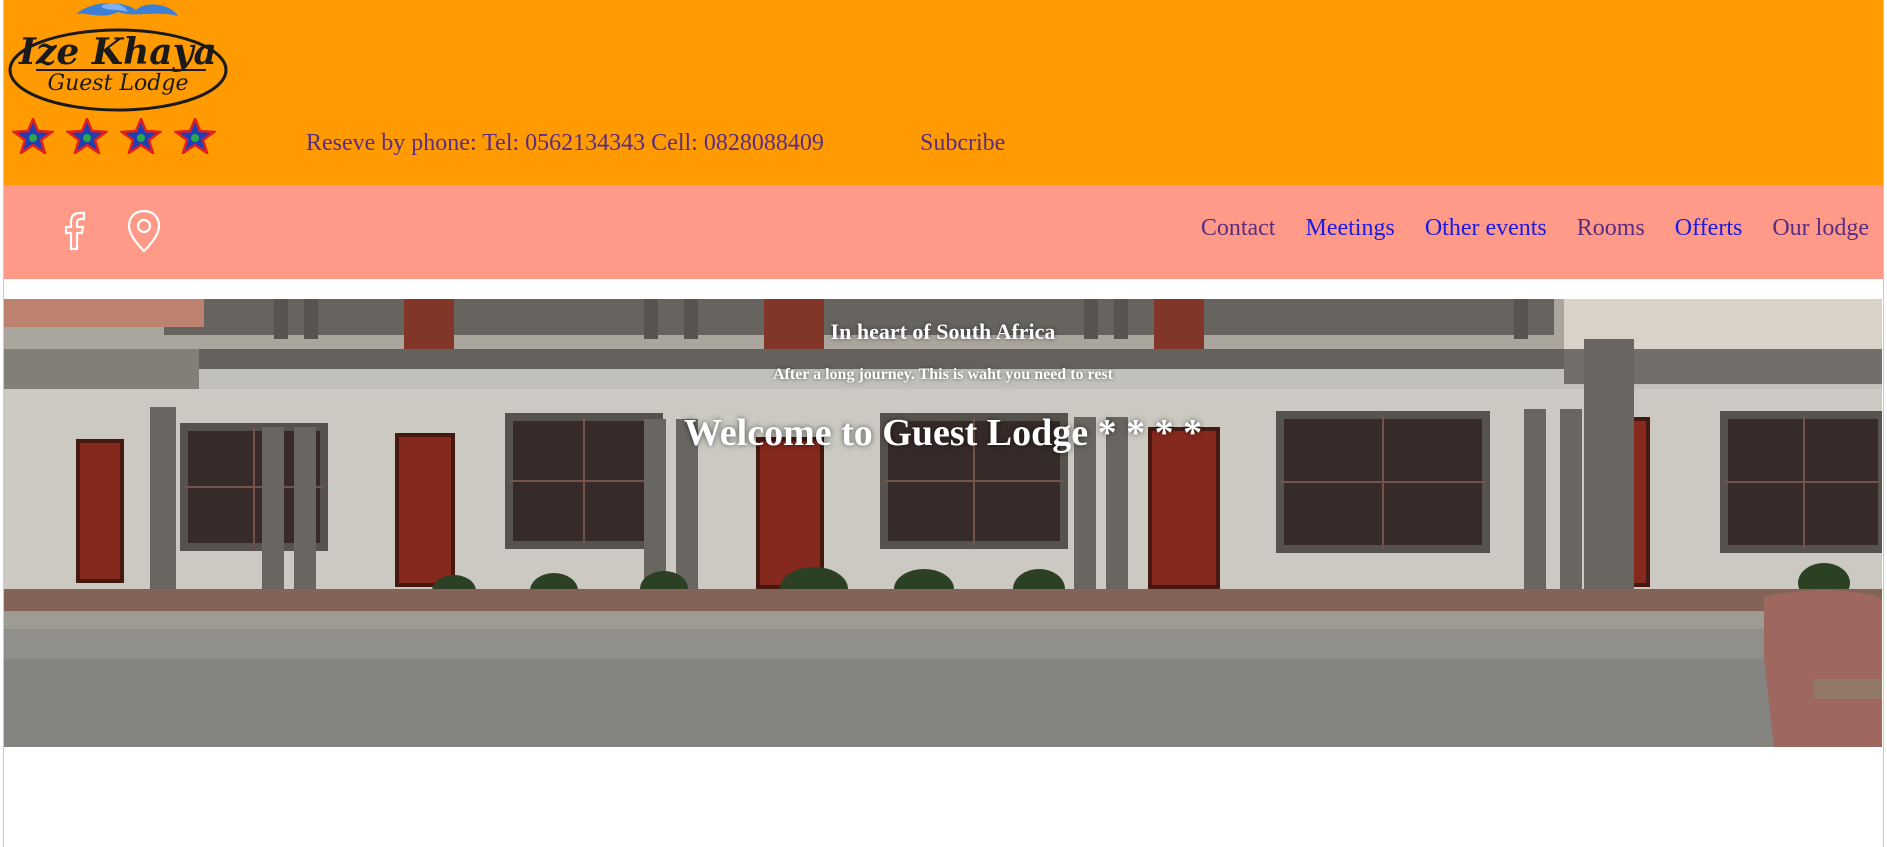  What do you see at coordinates (1820, 228) in the screenshot?
I see `nav-our-lodge: Our lodge` at bounding box center [1820, 228].